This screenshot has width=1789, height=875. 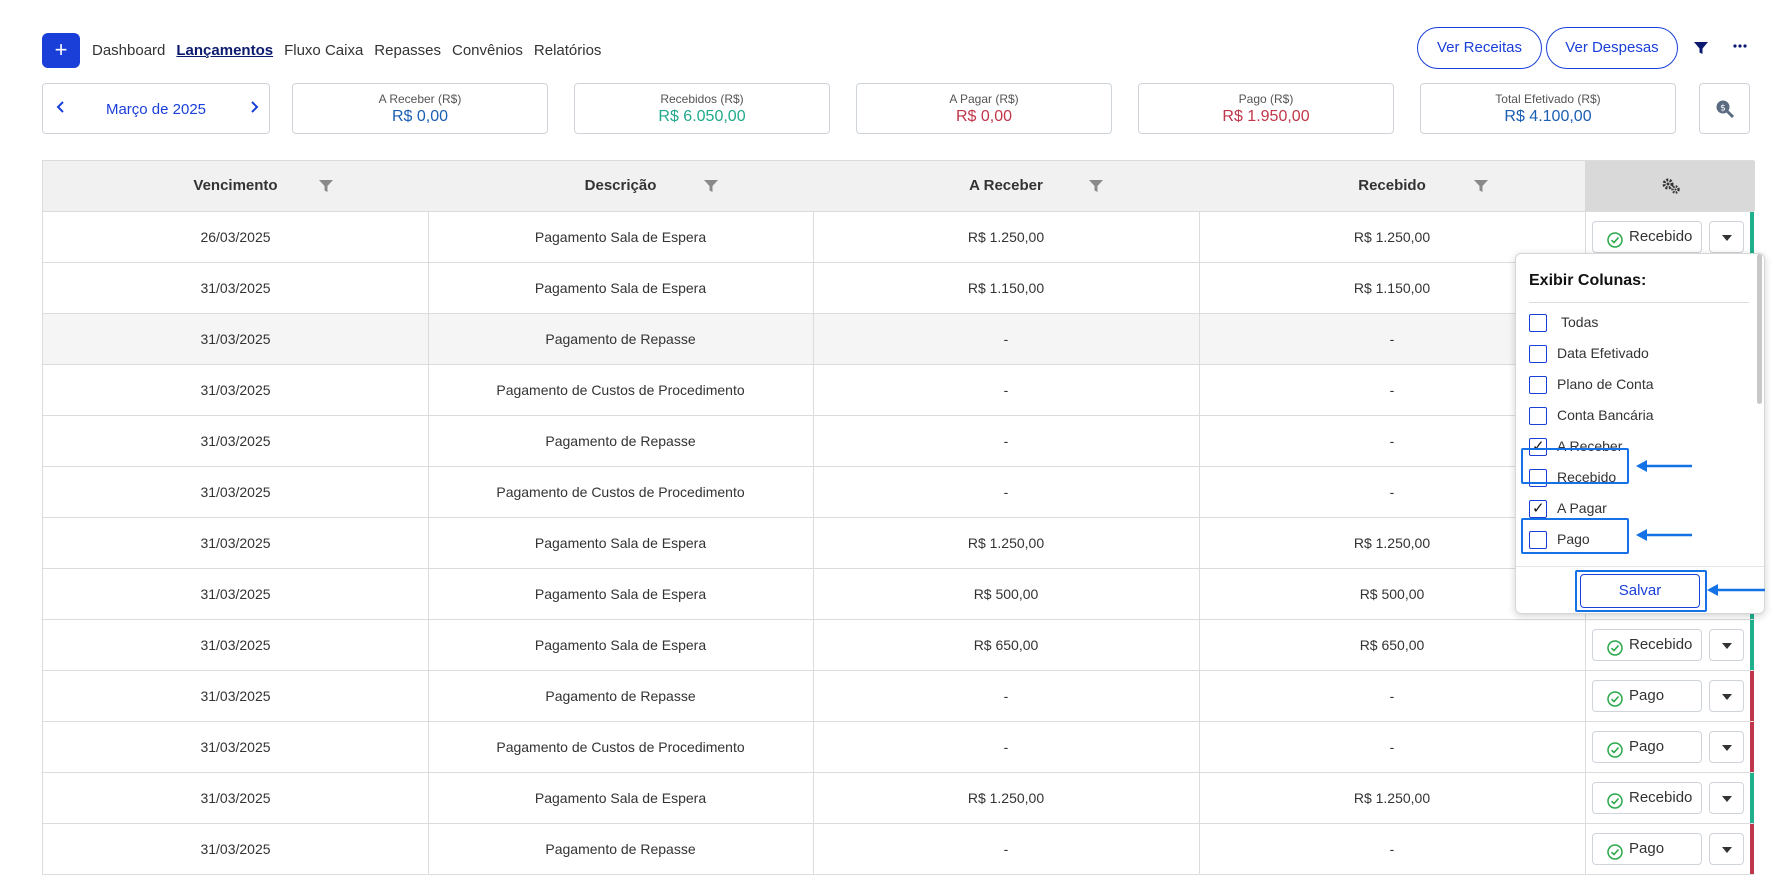 What do you see at coordinates (620, 186) in the screenshot?
I see `col-descricao: Descrição` at bounding box center [620, 186].